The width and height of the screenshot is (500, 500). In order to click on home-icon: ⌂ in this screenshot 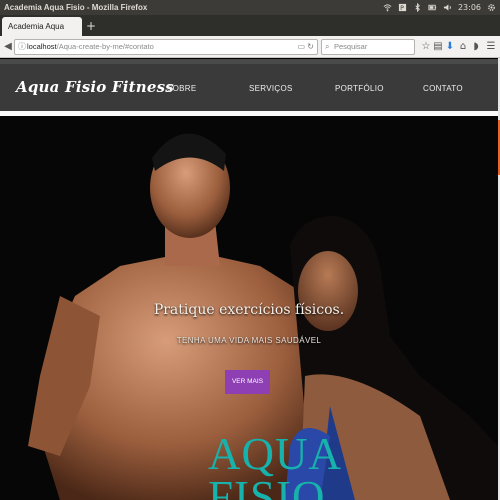, I will do `click(463, 47)`.